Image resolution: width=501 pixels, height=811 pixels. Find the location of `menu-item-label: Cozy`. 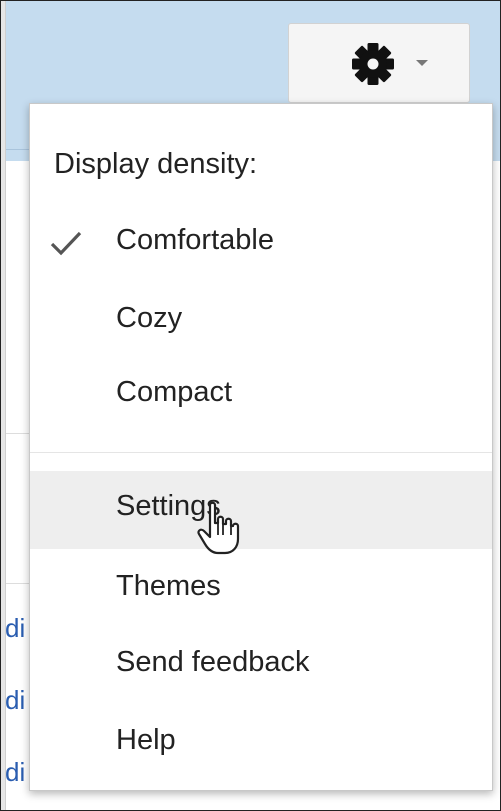

menu-item-label: Cozy is located at coordinates (149, 318).